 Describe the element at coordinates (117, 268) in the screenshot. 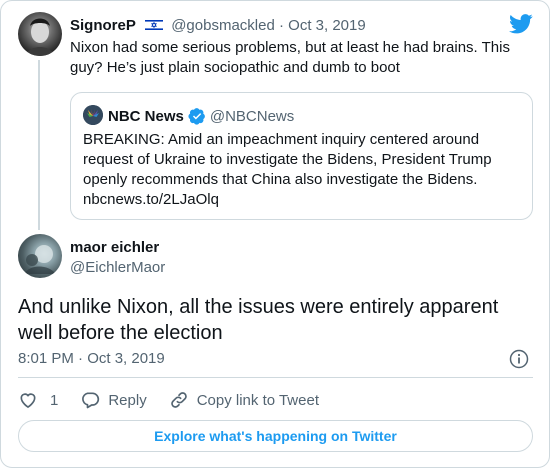

I see `author-handle: @EichlerMaor` at that location.